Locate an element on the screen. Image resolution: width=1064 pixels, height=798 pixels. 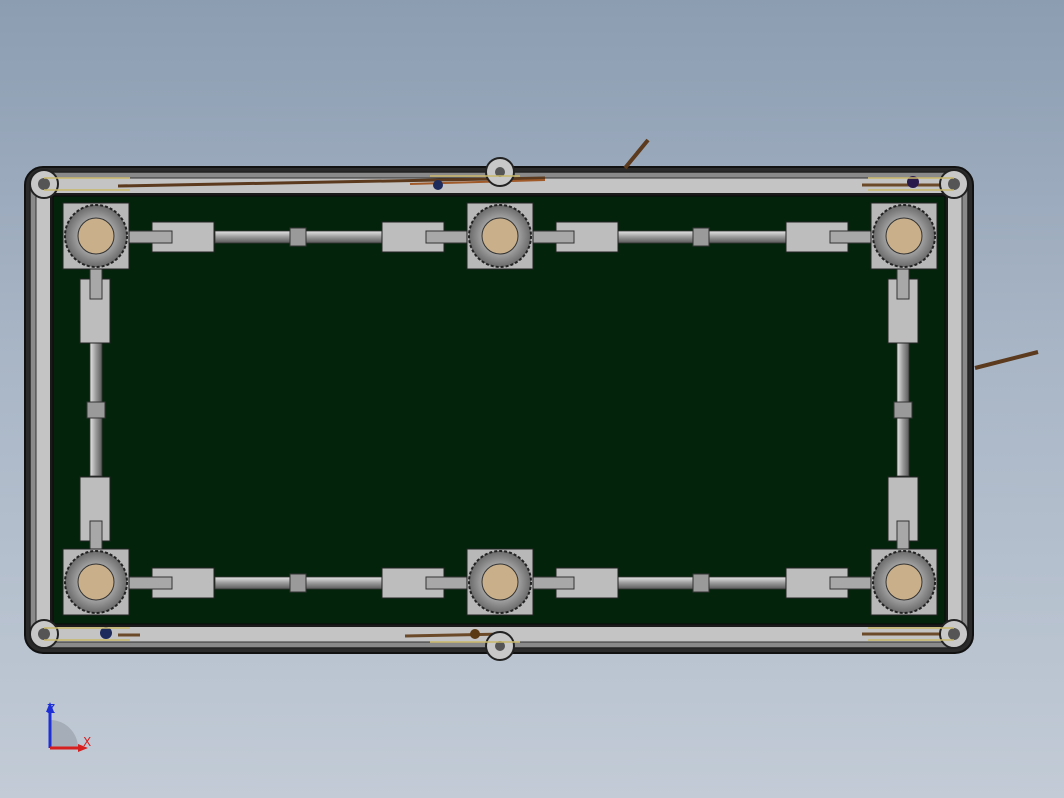
motor-unit-bottom-left is located at coordinates (96, 582).